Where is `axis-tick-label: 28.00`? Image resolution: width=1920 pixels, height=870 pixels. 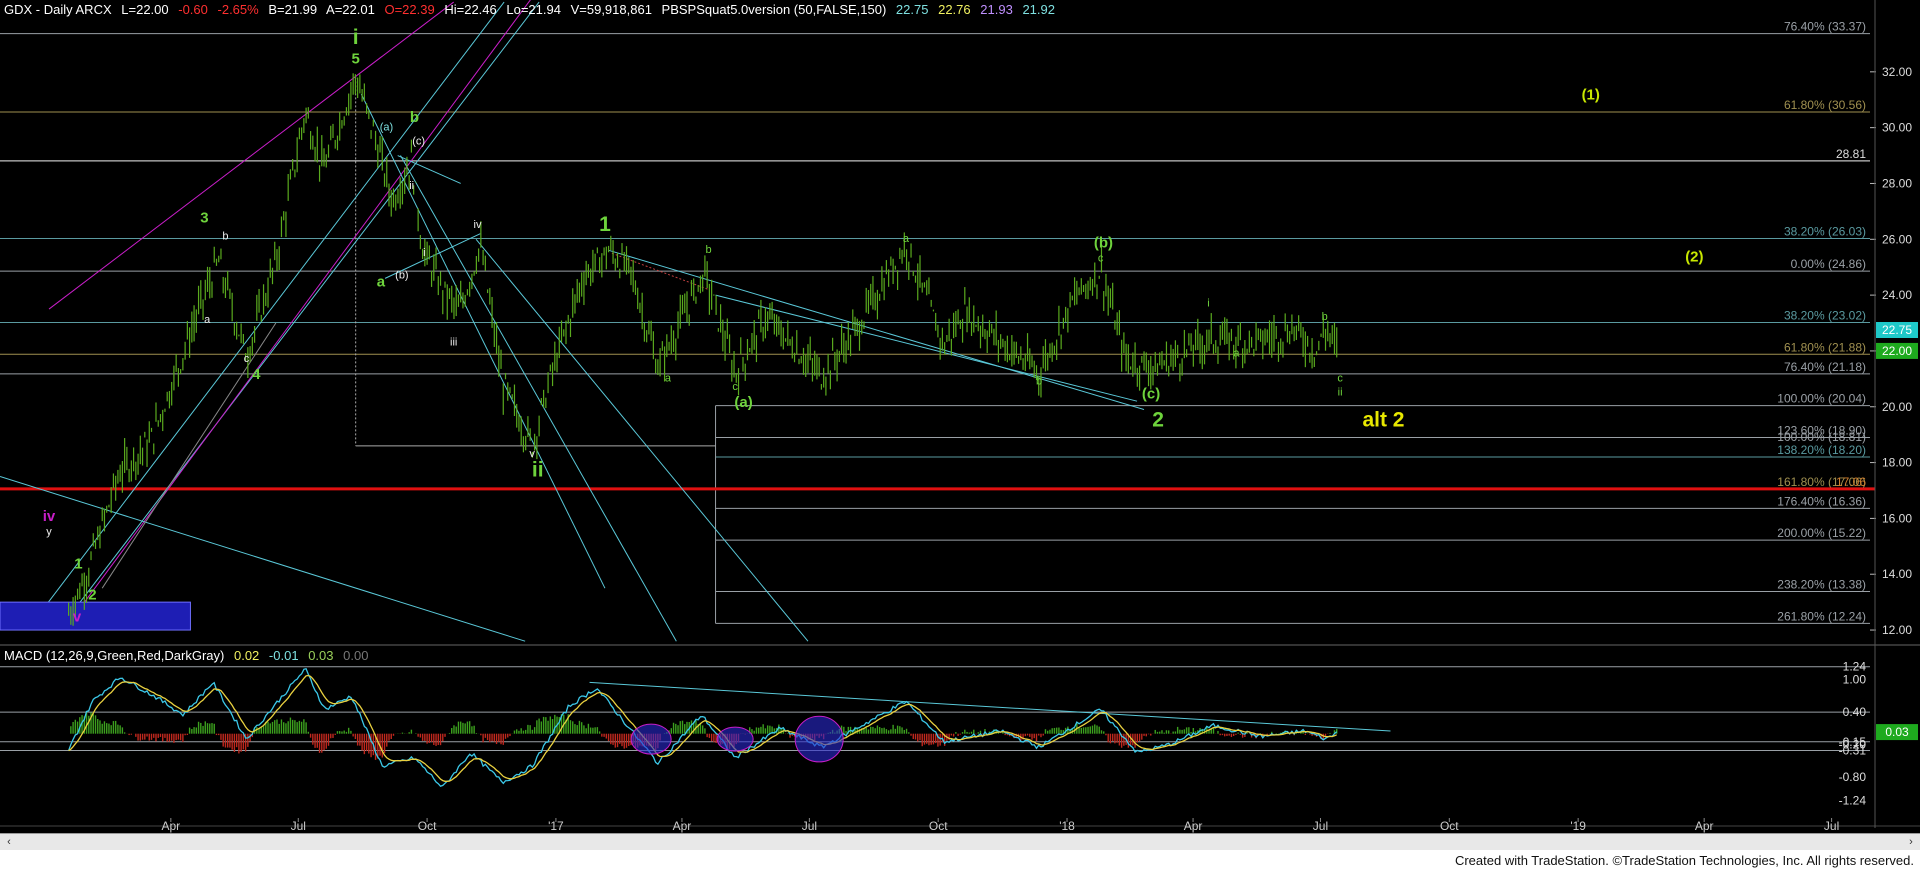 axis-tick-label: 28.00 is located at coordinates (1897, 183).